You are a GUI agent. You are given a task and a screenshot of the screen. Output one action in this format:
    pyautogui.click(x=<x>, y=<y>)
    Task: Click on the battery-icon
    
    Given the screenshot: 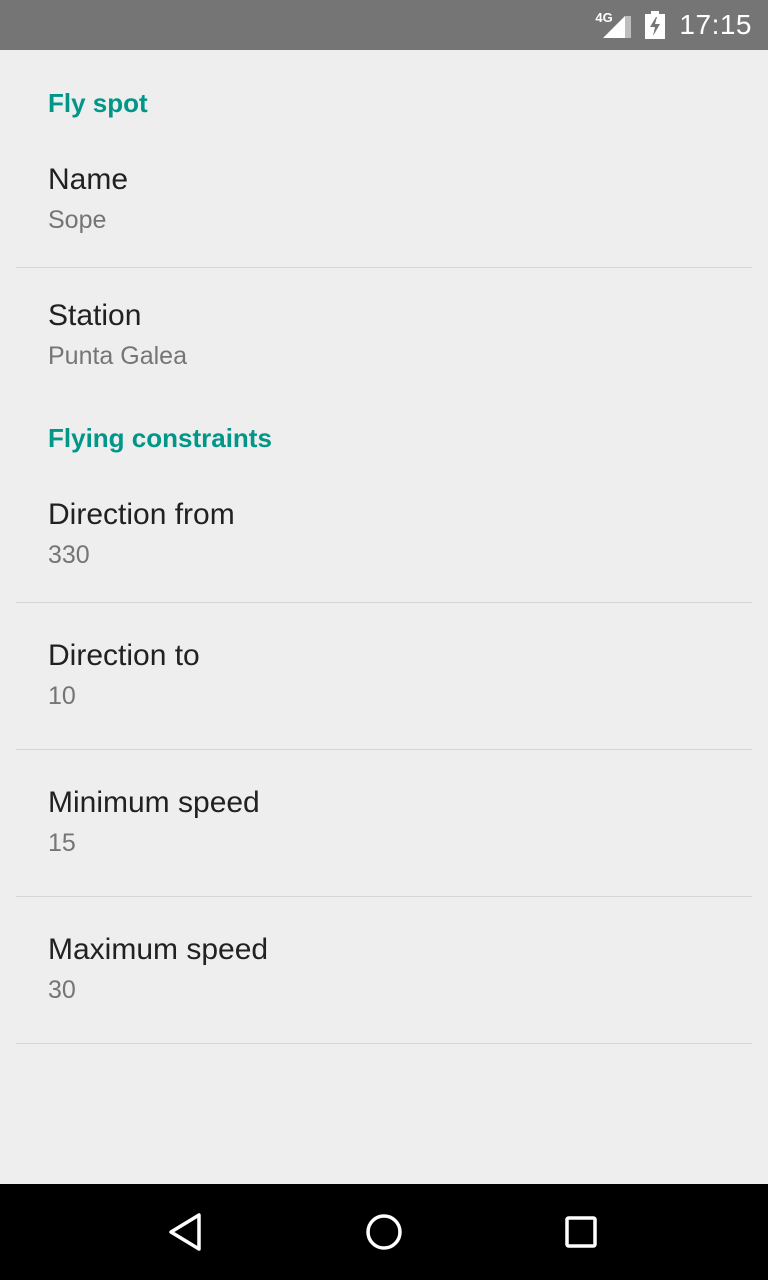 What is the action you would take?
    pyautogui.click(x=655, y=25)
    